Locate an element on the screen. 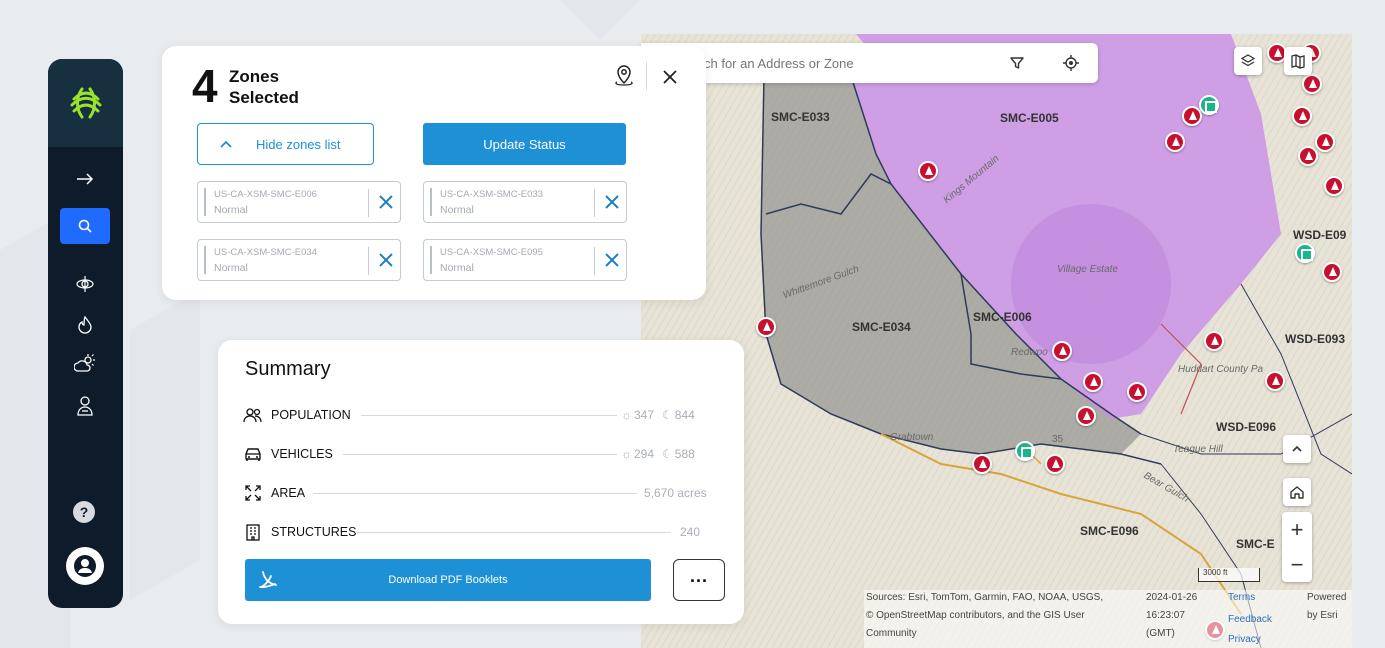  place-label: Redwoo is located at coordinates (1029, 352).